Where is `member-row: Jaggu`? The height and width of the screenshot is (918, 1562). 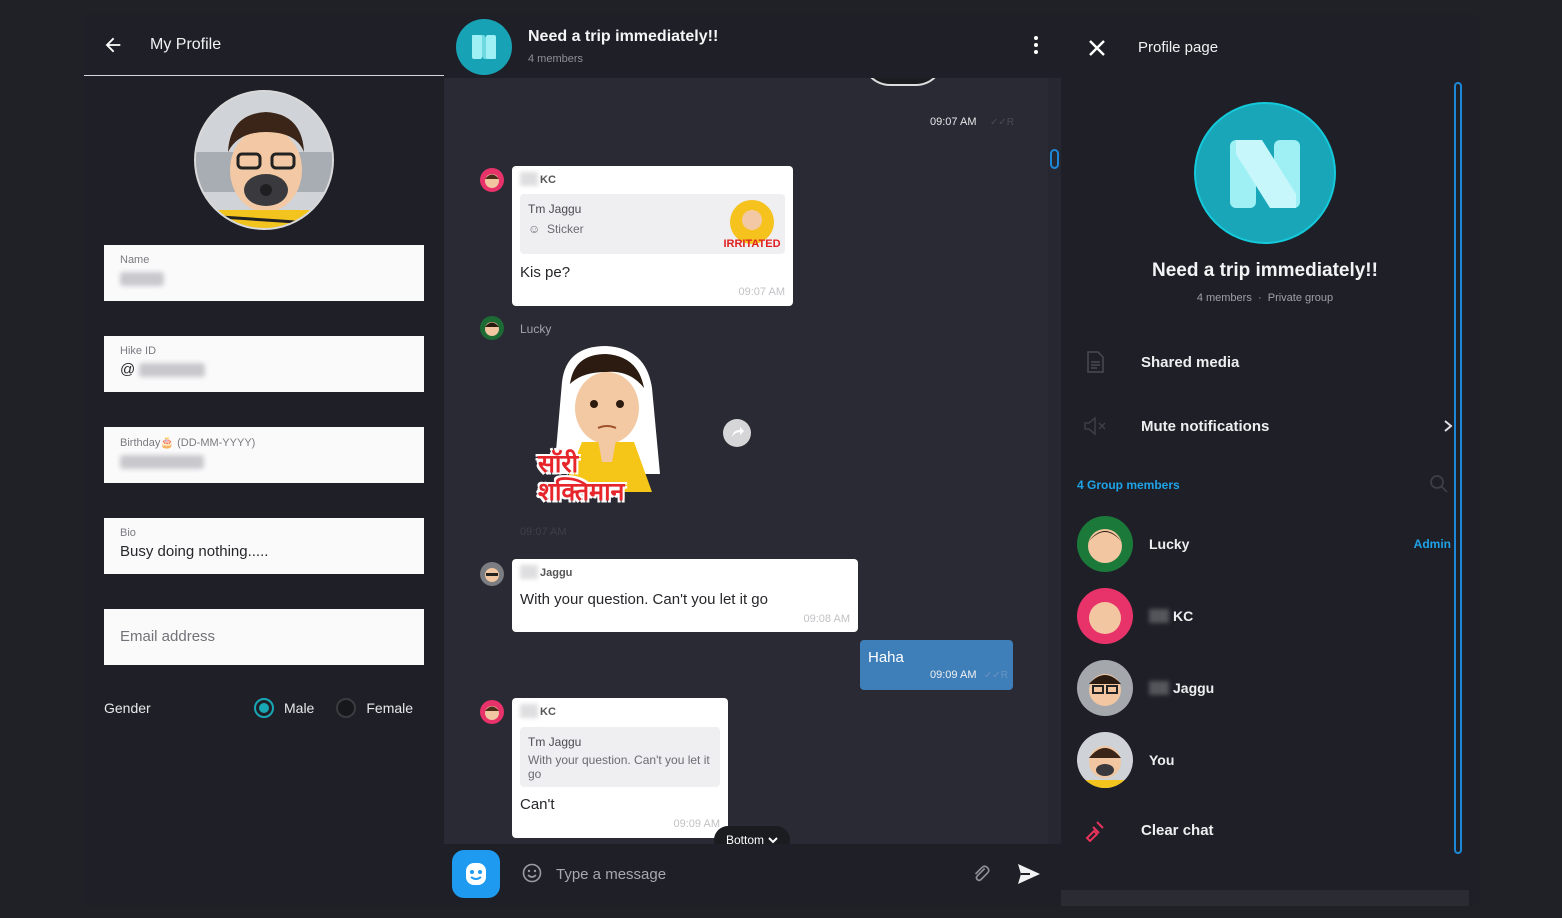
member-row: Jaggu is located at coordinates (1267, 688).